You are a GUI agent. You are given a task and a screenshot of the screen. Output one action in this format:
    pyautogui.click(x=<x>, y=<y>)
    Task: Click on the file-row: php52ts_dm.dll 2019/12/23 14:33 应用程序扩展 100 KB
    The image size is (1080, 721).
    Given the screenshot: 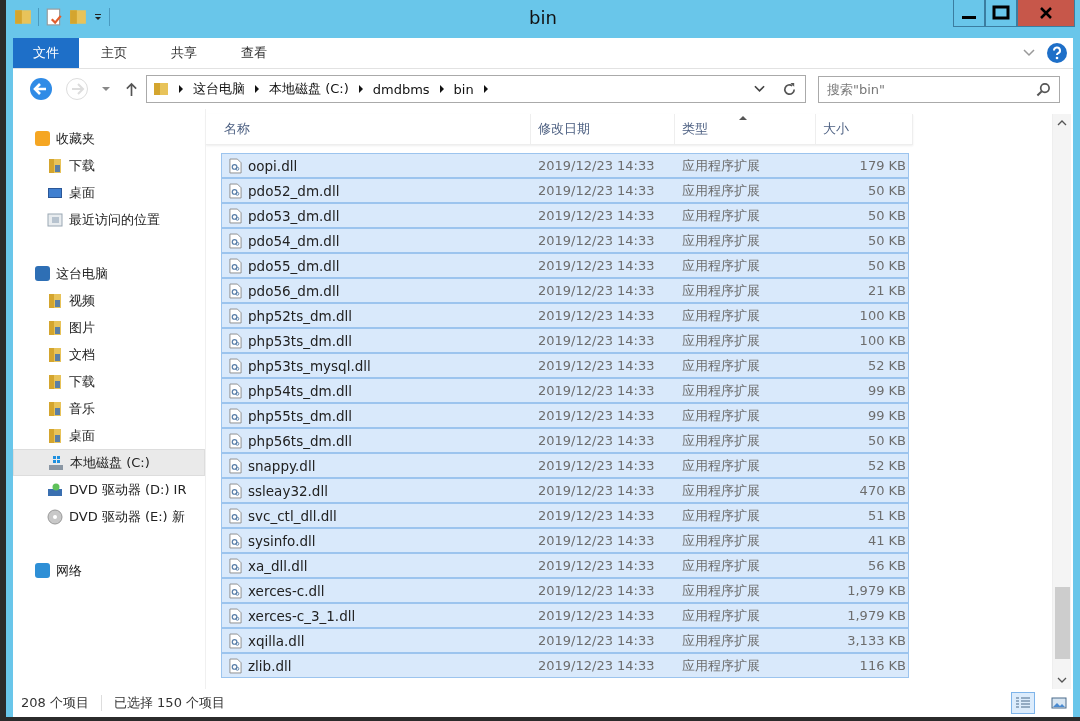 What is the action you would take?
    pyautogui.click(x=565, y=315)
    